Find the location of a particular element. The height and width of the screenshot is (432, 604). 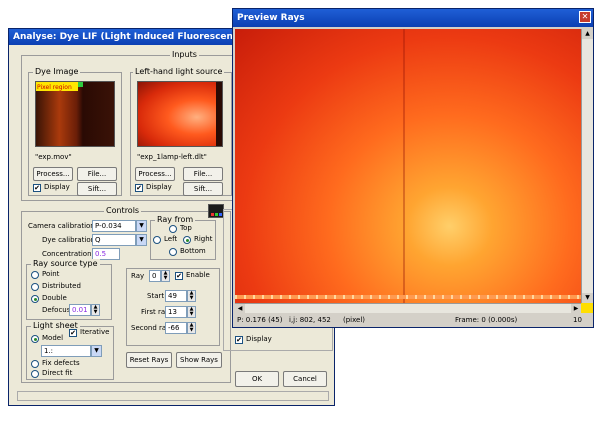

camera-cal-label: Camera calibration is located at coordinates (61, 226).